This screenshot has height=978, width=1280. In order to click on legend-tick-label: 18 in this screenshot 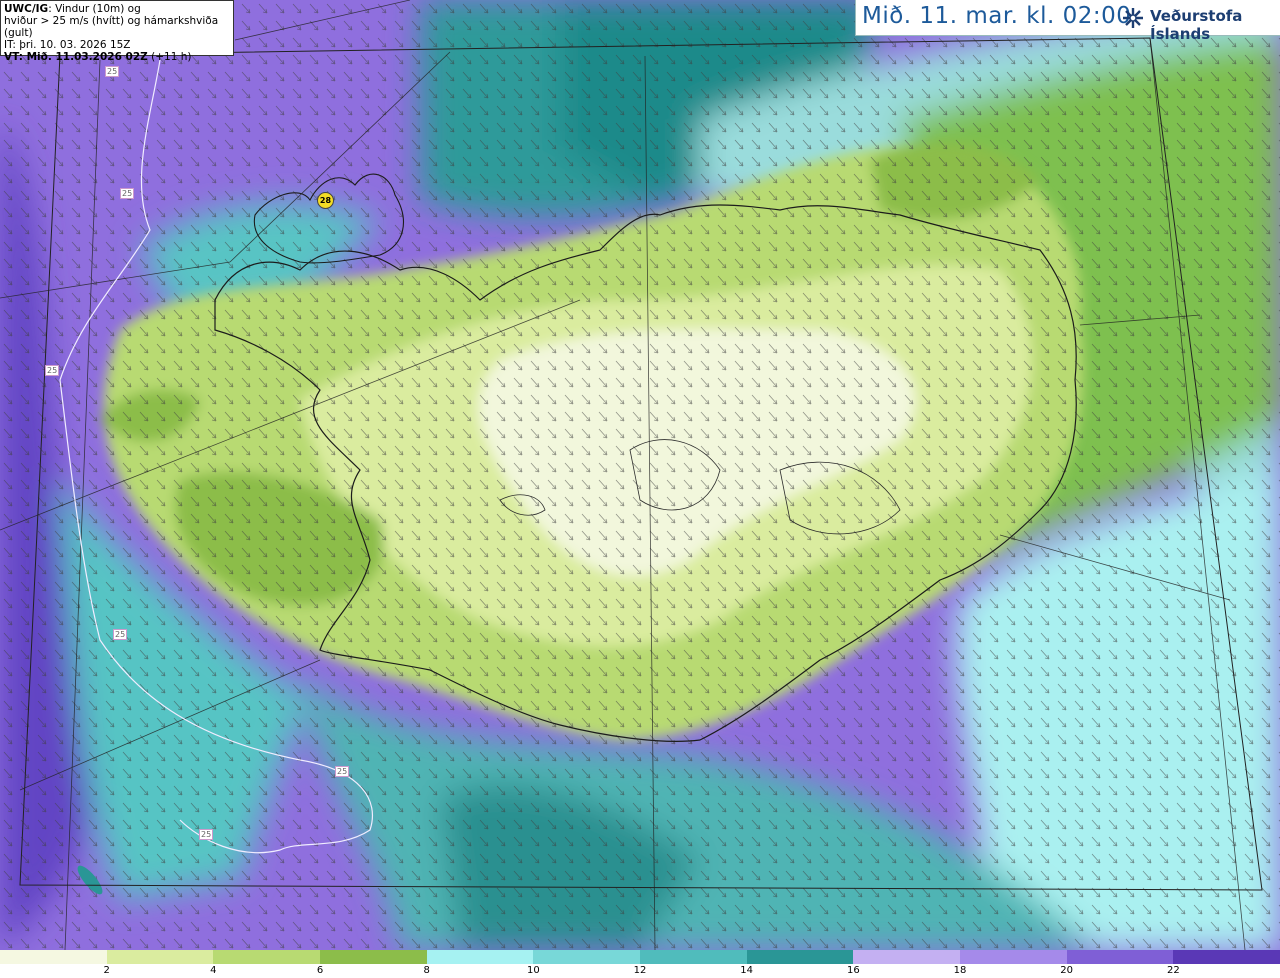, I will do `click(960, 970)`.